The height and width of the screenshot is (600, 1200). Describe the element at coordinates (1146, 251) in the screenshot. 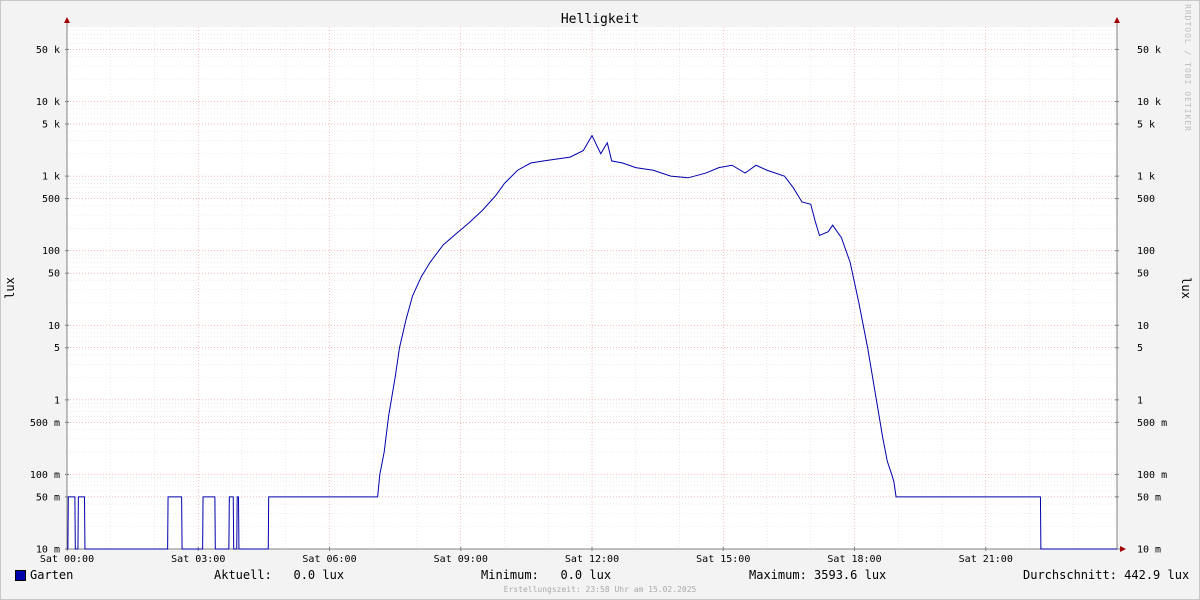

I see `y-tick-label-right: 100` at that location.